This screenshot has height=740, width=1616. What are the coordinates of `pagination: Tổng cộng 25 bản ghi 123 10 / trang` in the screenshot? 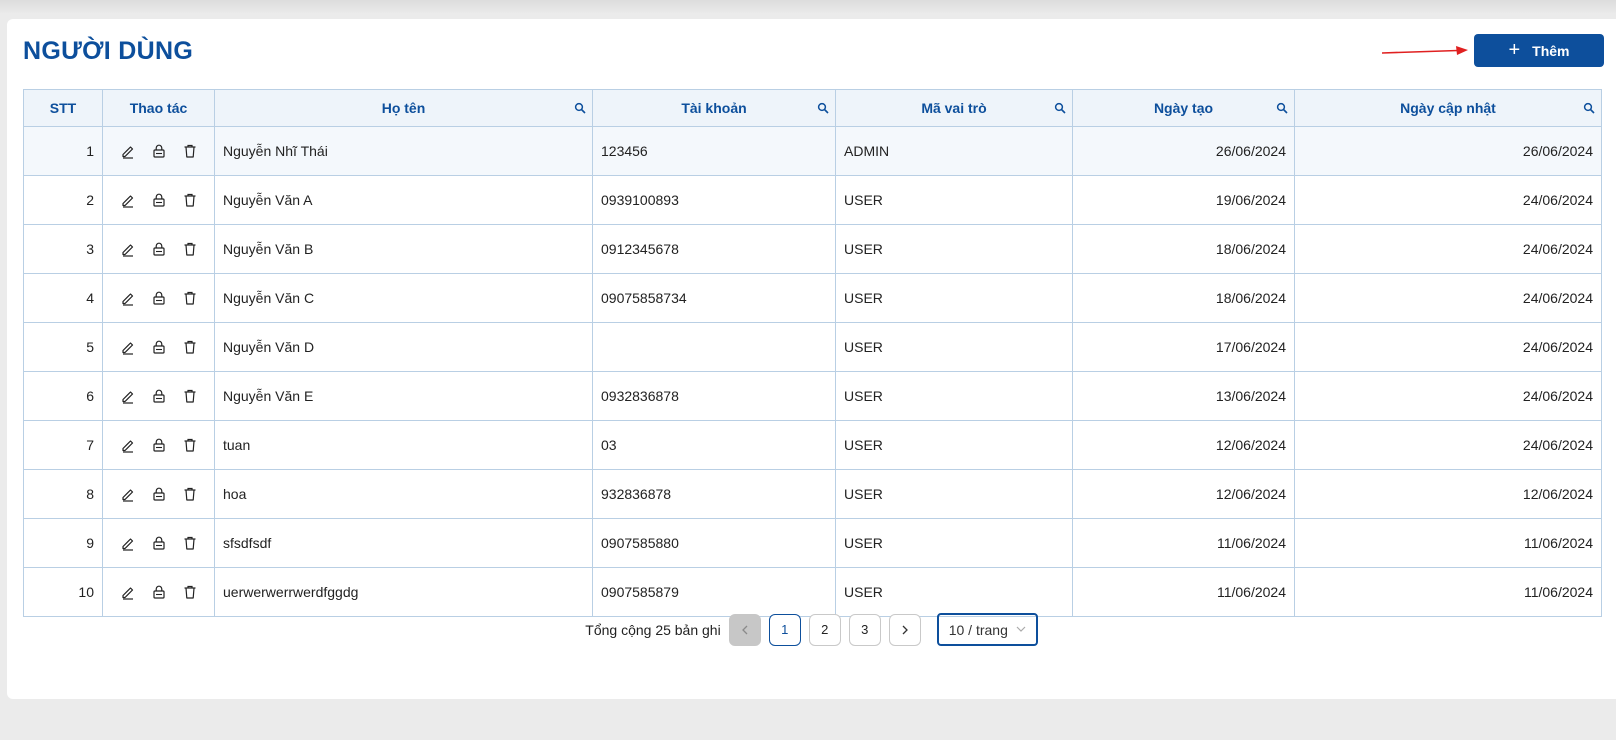 It's located at (811, 629).